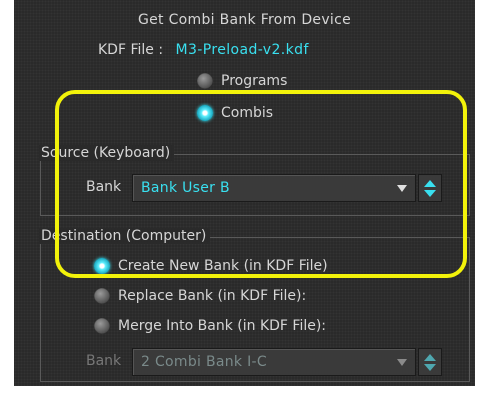 The width and height of the screenshot is (488, 394). I want to click on source-bank-value: Bank User B, so click(185, 188).